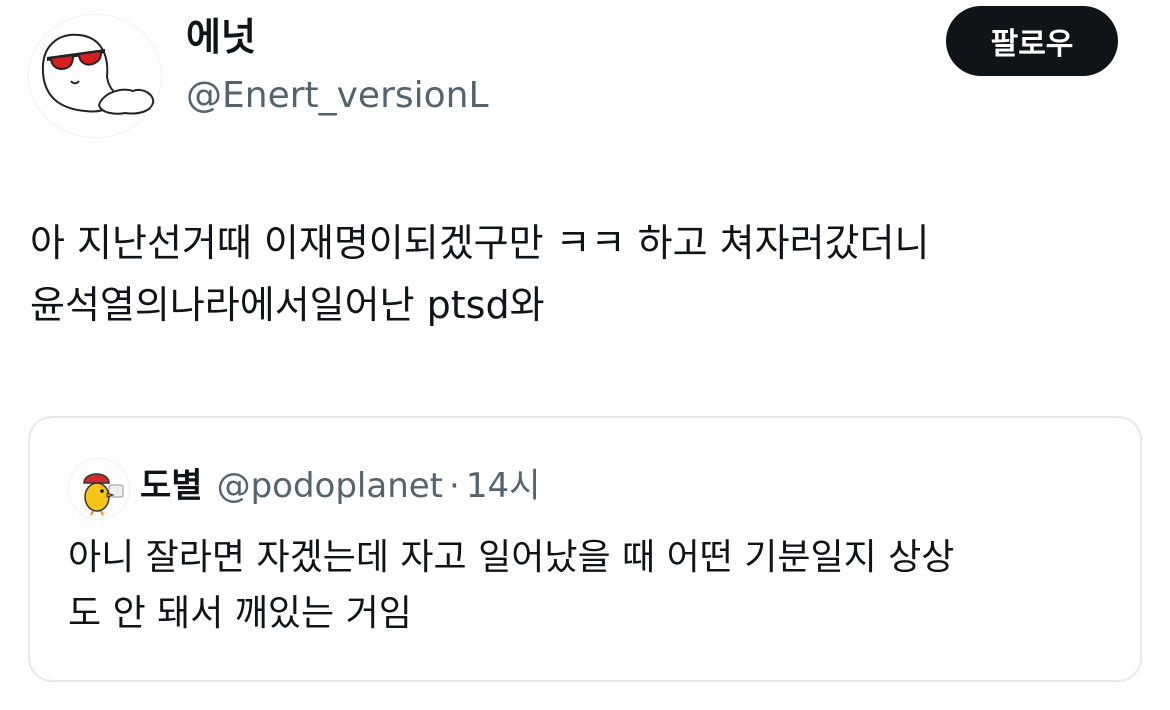 The height and width of the screenshot is (710, 1170). What do you see at coordinates (330, 486) in the screenshot?
I see `quoted-author-handle: @podoplanet` at bounding box center [330, 486].